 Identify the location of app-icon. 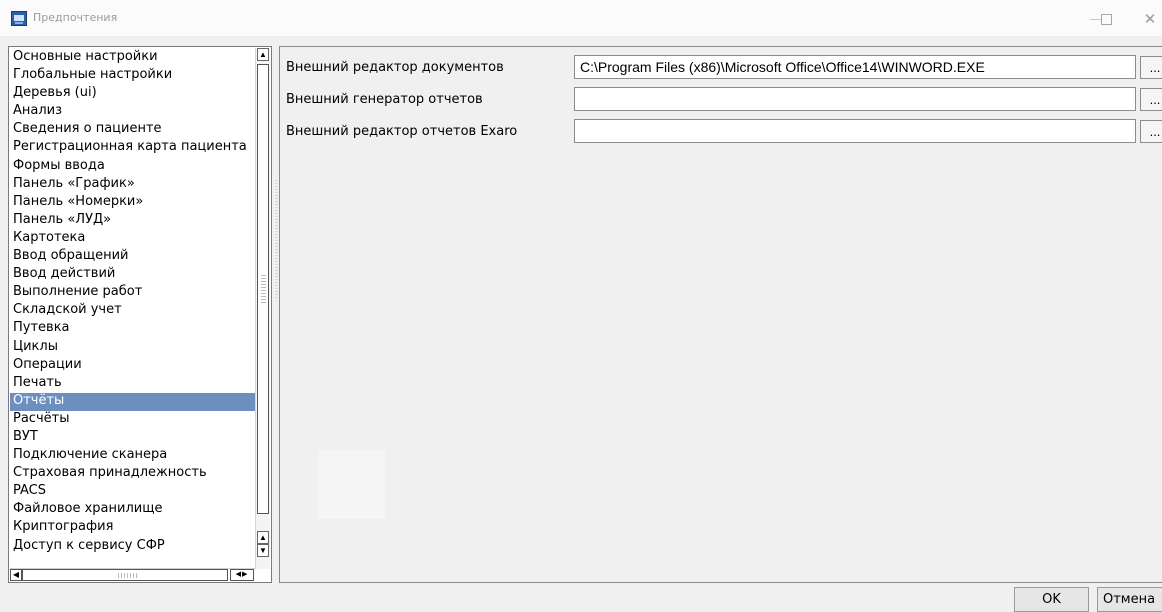
(19, 18).